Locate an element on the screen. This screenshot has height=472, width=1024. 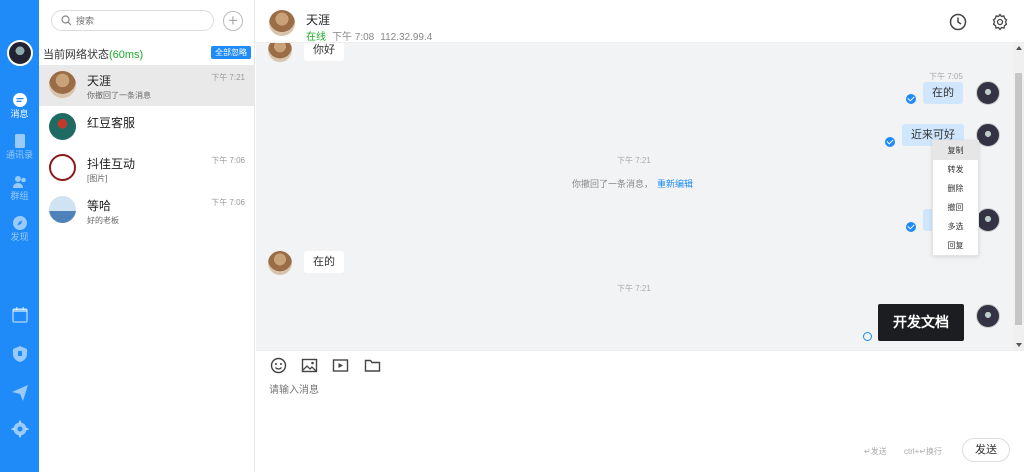
message-timestamp: 下午 7:21 is located at coordinates (634, 288).